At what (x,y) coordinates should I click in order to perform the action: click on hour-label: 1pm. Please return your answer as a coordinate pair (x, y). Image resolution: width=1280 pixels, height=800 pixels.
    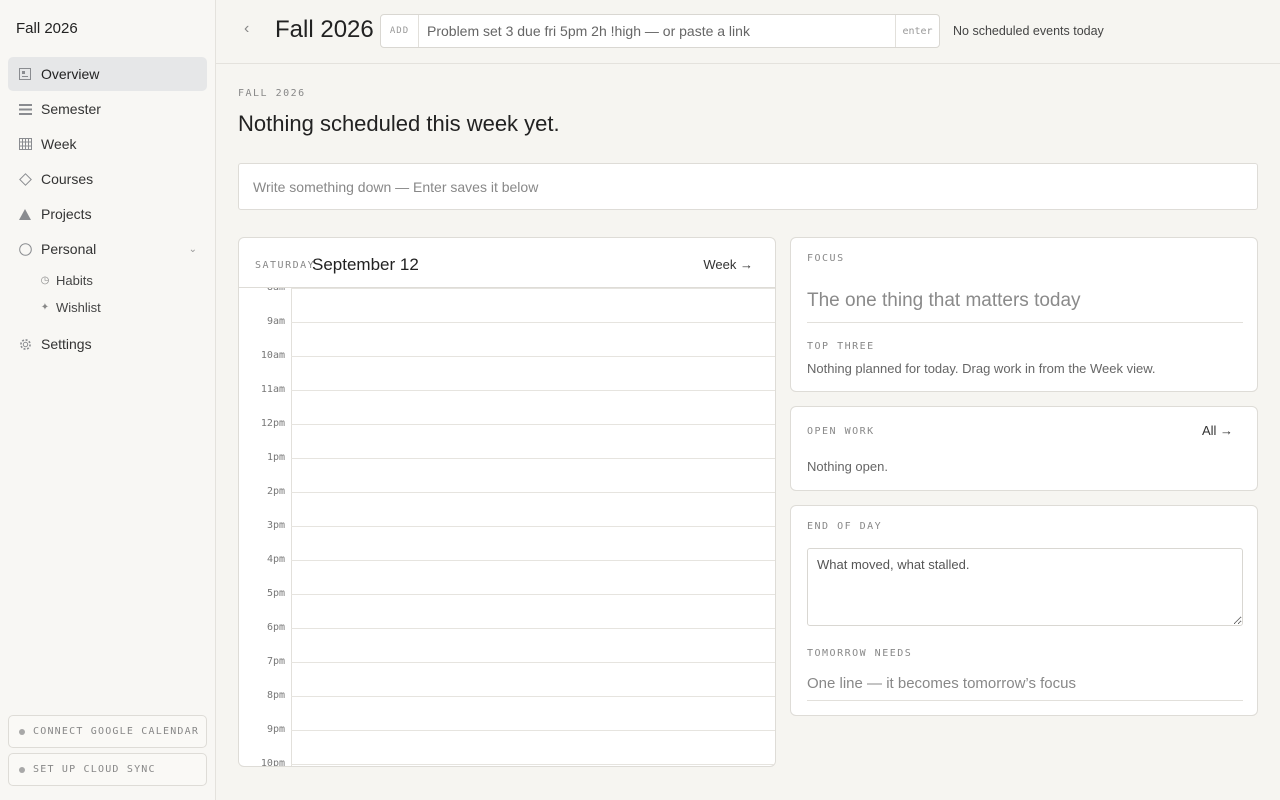
    Looking at the image, I should click on (275, 457).